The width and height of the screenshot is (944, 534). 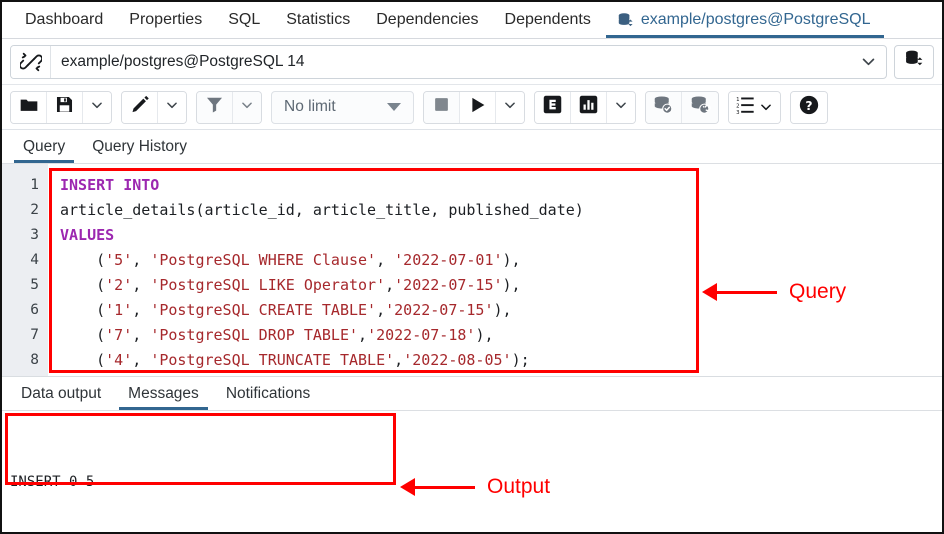 What do you see at coordinates (318, 20) in the screenshot?
I see `tab-statistics: Statistics` at bounding box center [318, 20].